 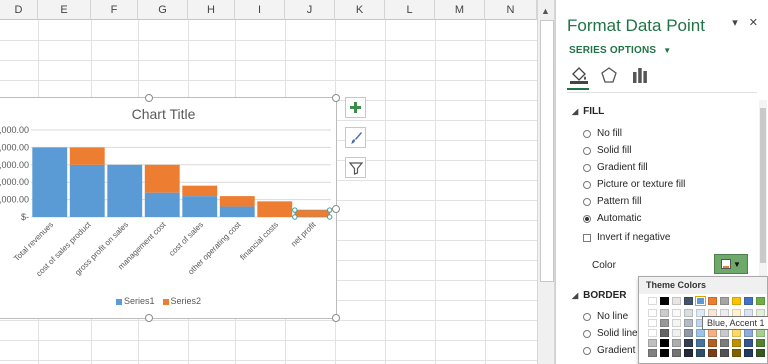 I want to click on radio-automatic, so click(x=587, y=218).